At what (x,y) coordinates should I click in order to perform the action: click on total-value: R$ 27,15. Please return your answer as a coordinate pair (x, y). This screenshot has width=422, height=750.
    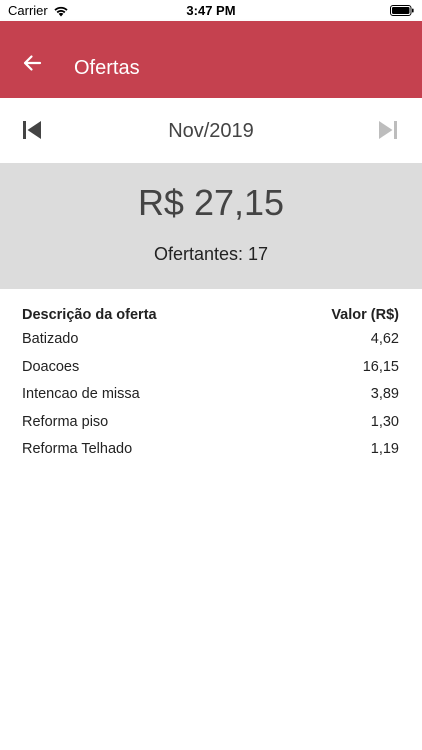
    Looking at the image, I should click on (211, 202).